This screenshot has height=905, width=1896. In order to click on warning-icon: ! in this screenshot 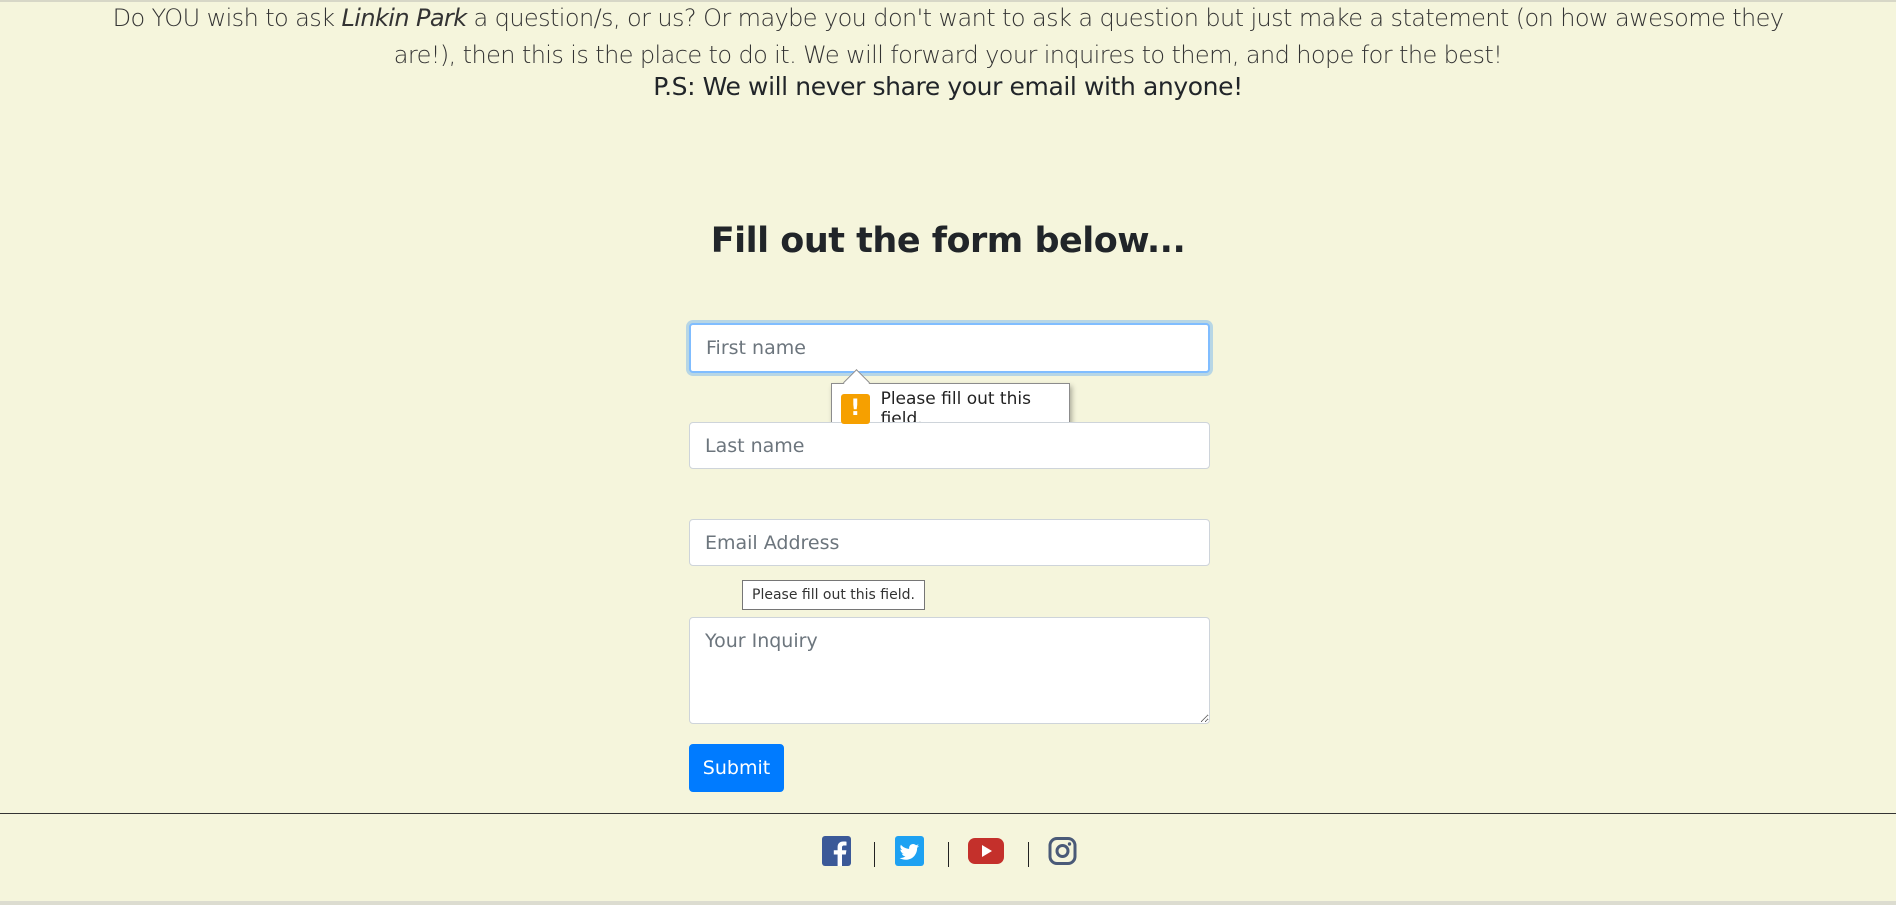, I will do `click(855, 409)`.